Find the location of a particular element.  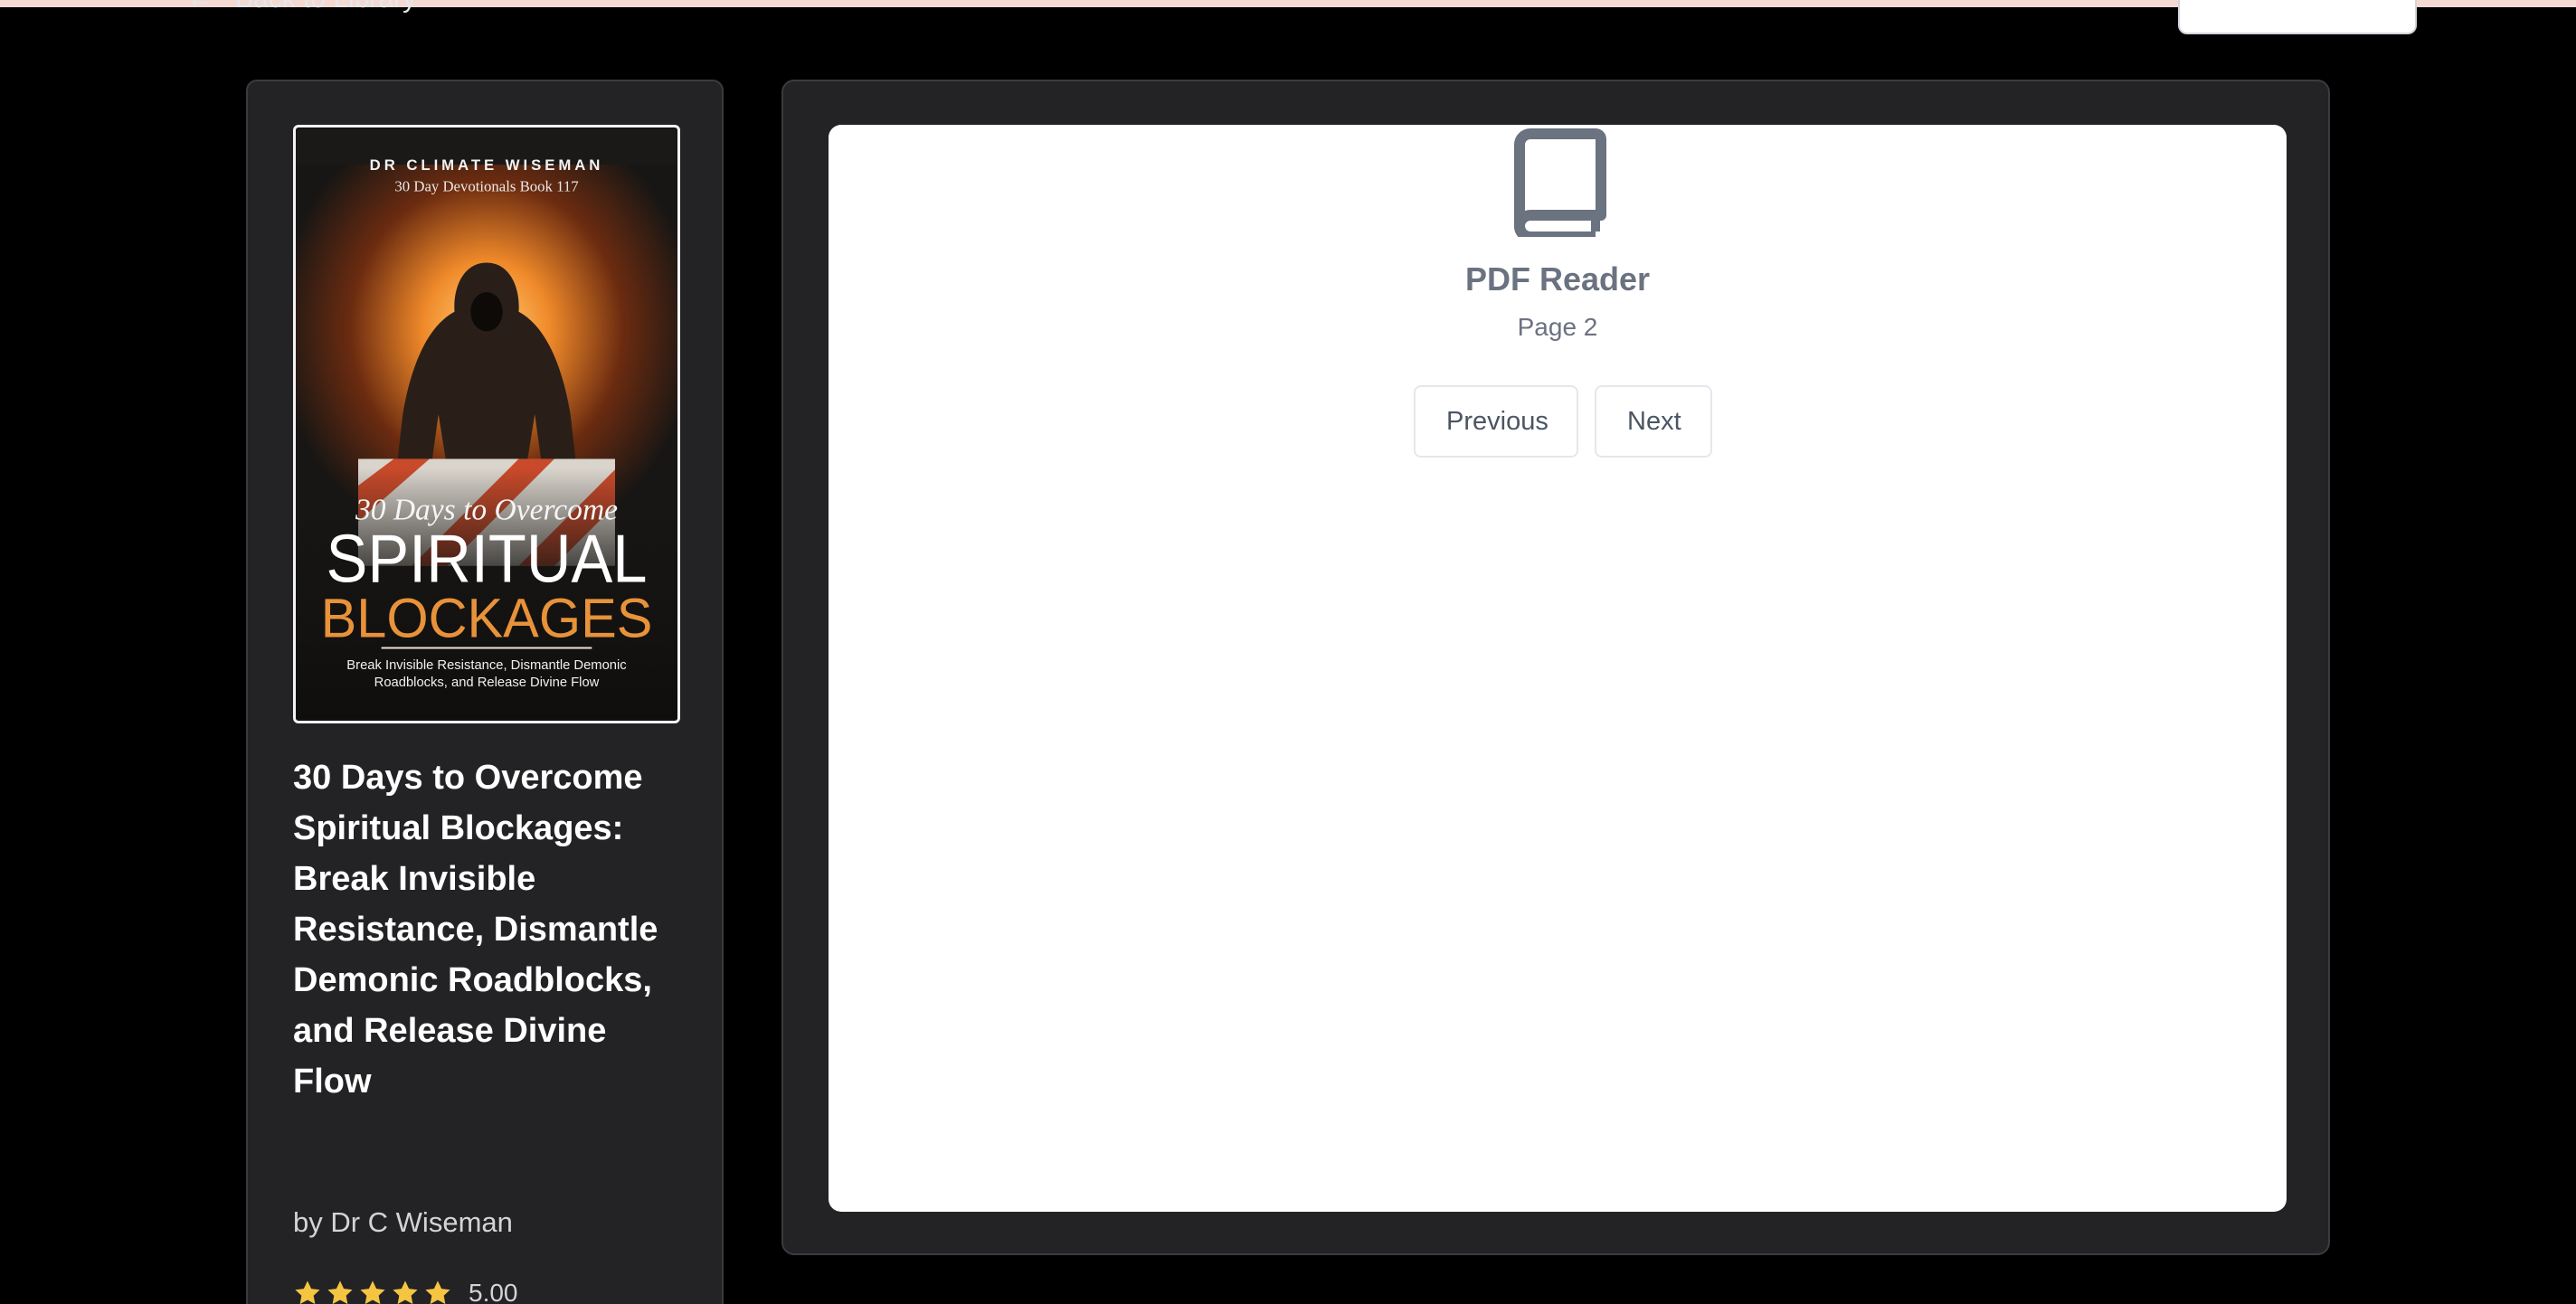

previous-page-button: Previous is located at coordinates (1496, 421).